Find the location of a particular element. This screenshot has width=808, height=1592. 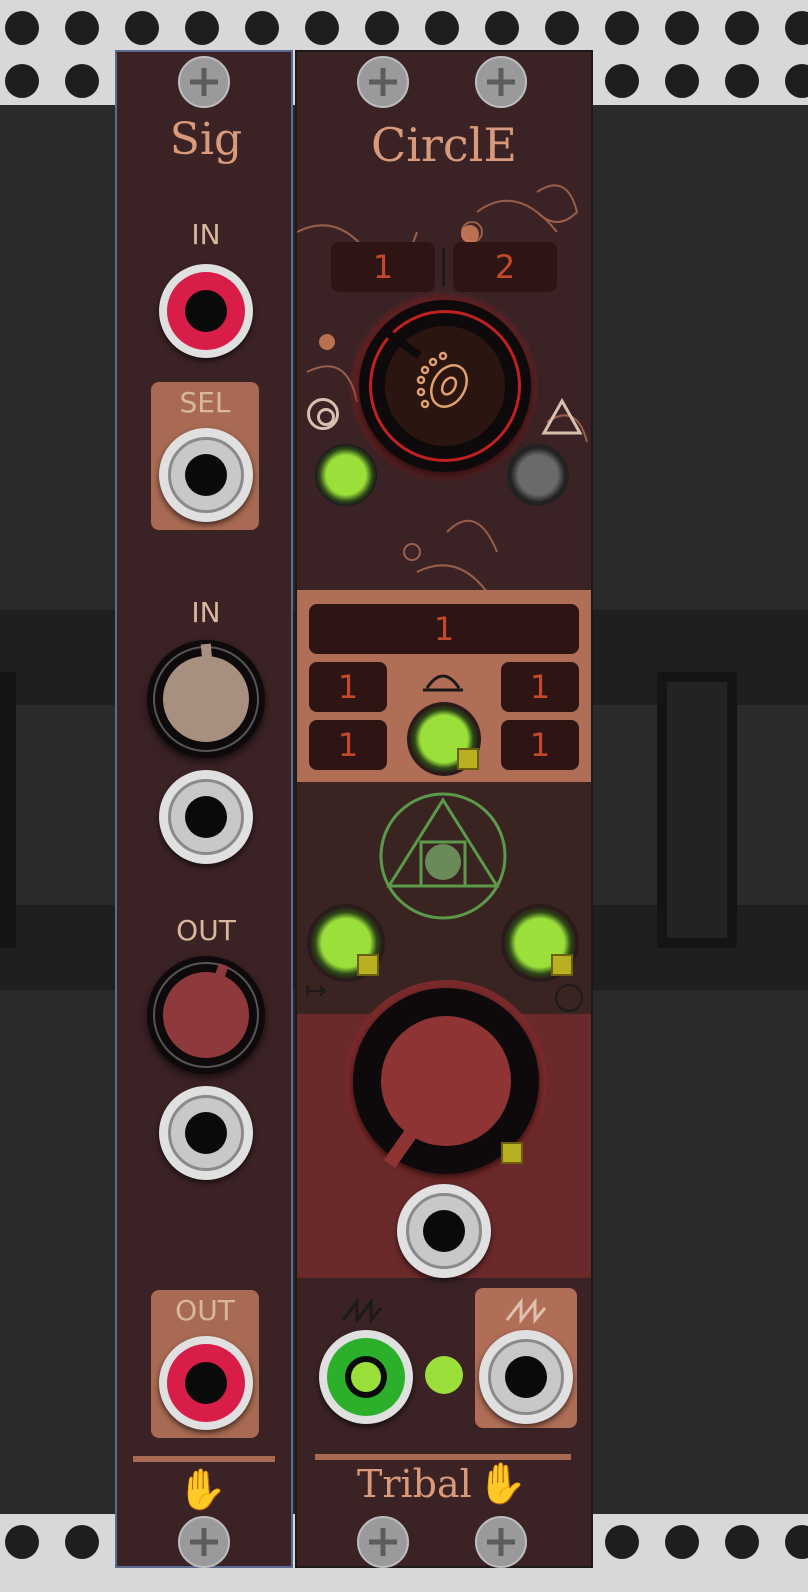

rotate-icon is located at coordinates (569, 998).